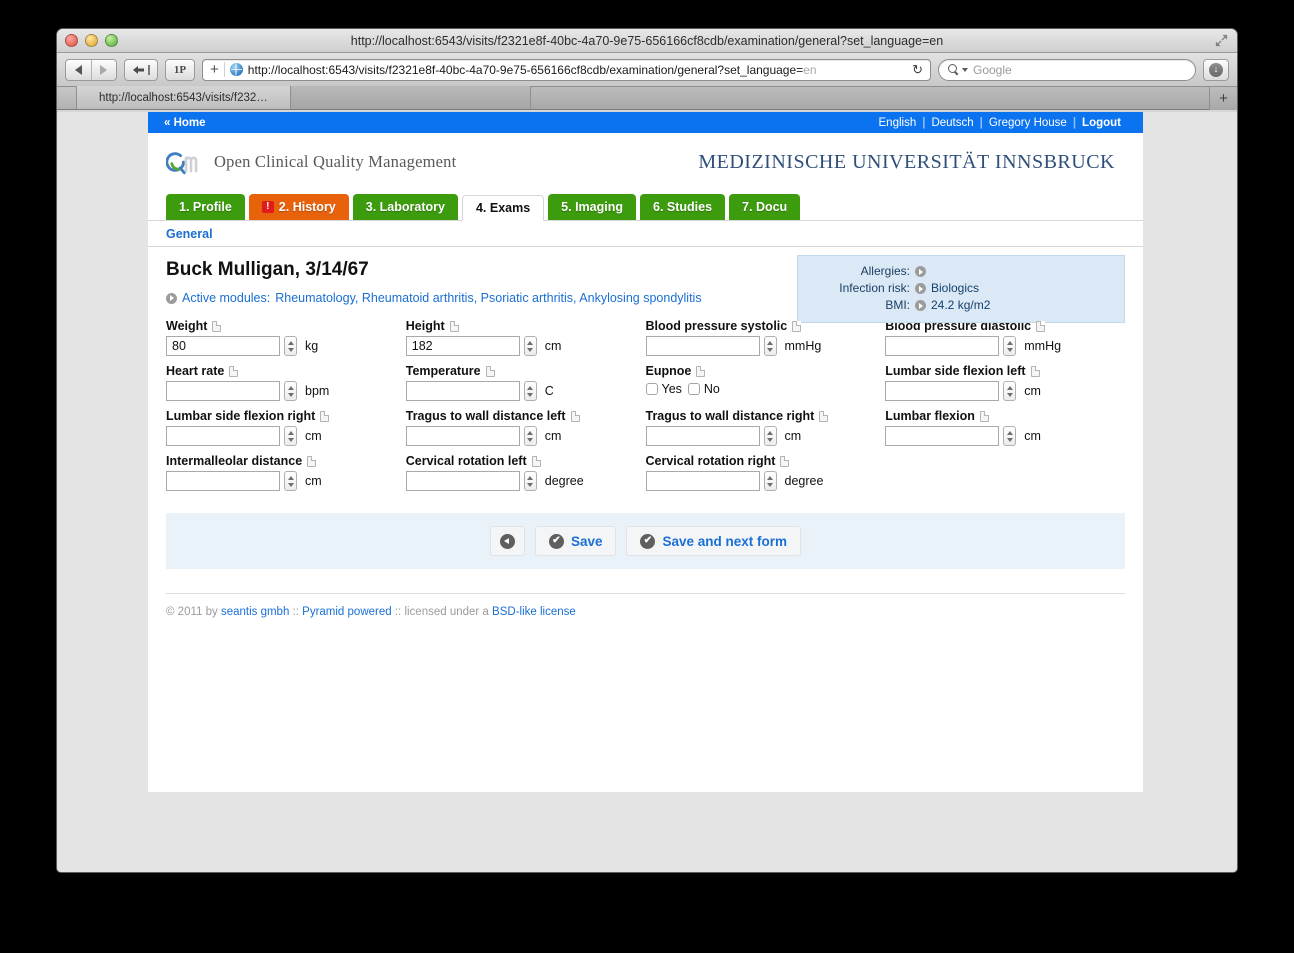 The height and width of the screenshot is (953, 1294). I want to click on stepper-temperature, so click(530, 391).